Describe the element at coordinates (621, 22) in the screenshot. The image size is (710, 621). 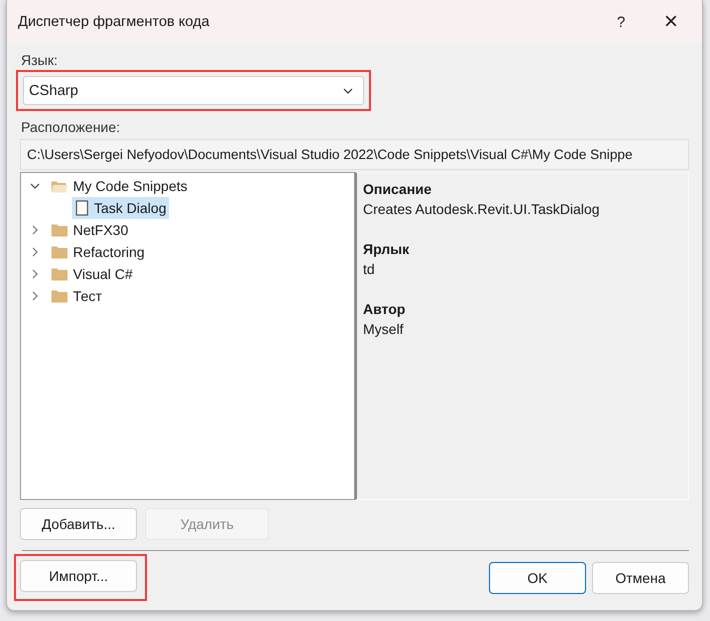
I see `help-button: ?` at that location.